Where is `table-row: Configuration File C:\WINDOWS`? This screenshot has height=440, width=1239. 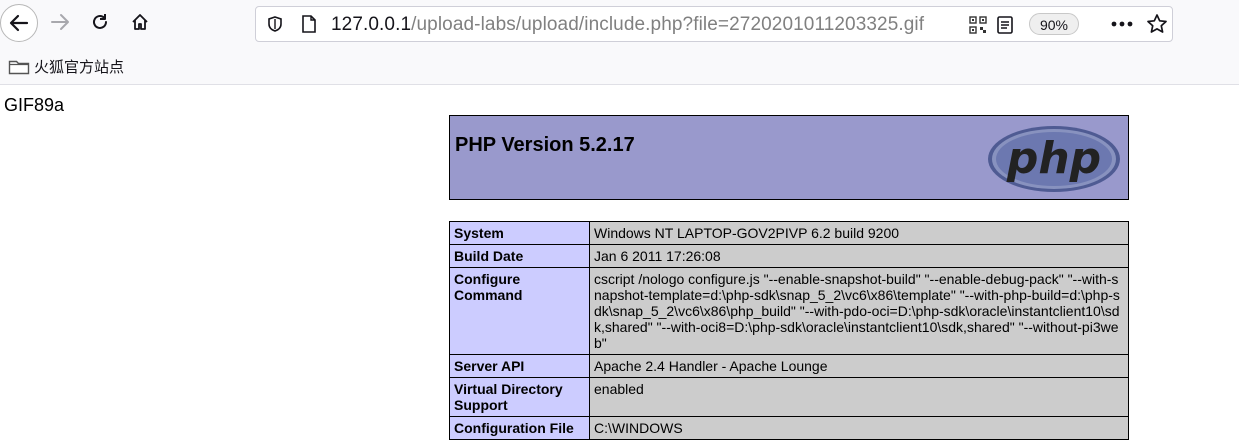
table-row: Configuration File C:\WINDOWS is located at coordinates (789, 428).